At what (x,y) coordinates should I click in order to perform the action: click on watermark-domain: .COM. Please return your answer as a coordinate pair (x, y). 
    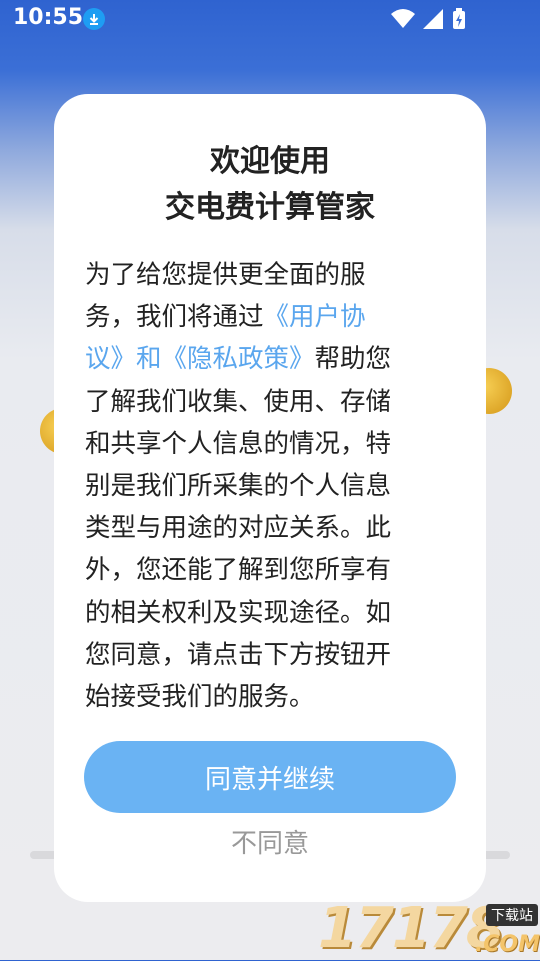
    Looking at the image, I should click on (507, 944).